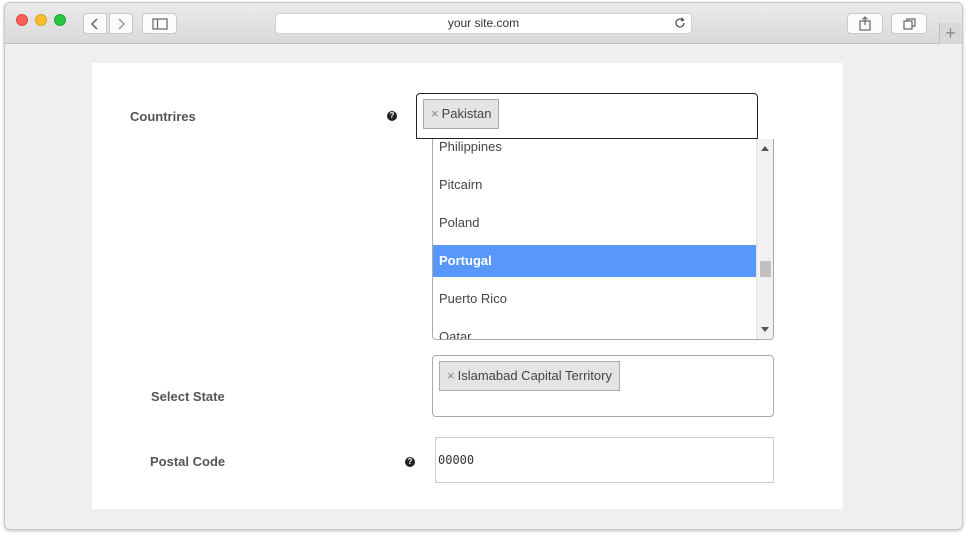  I want to click on forward-button, so click(121, 23).